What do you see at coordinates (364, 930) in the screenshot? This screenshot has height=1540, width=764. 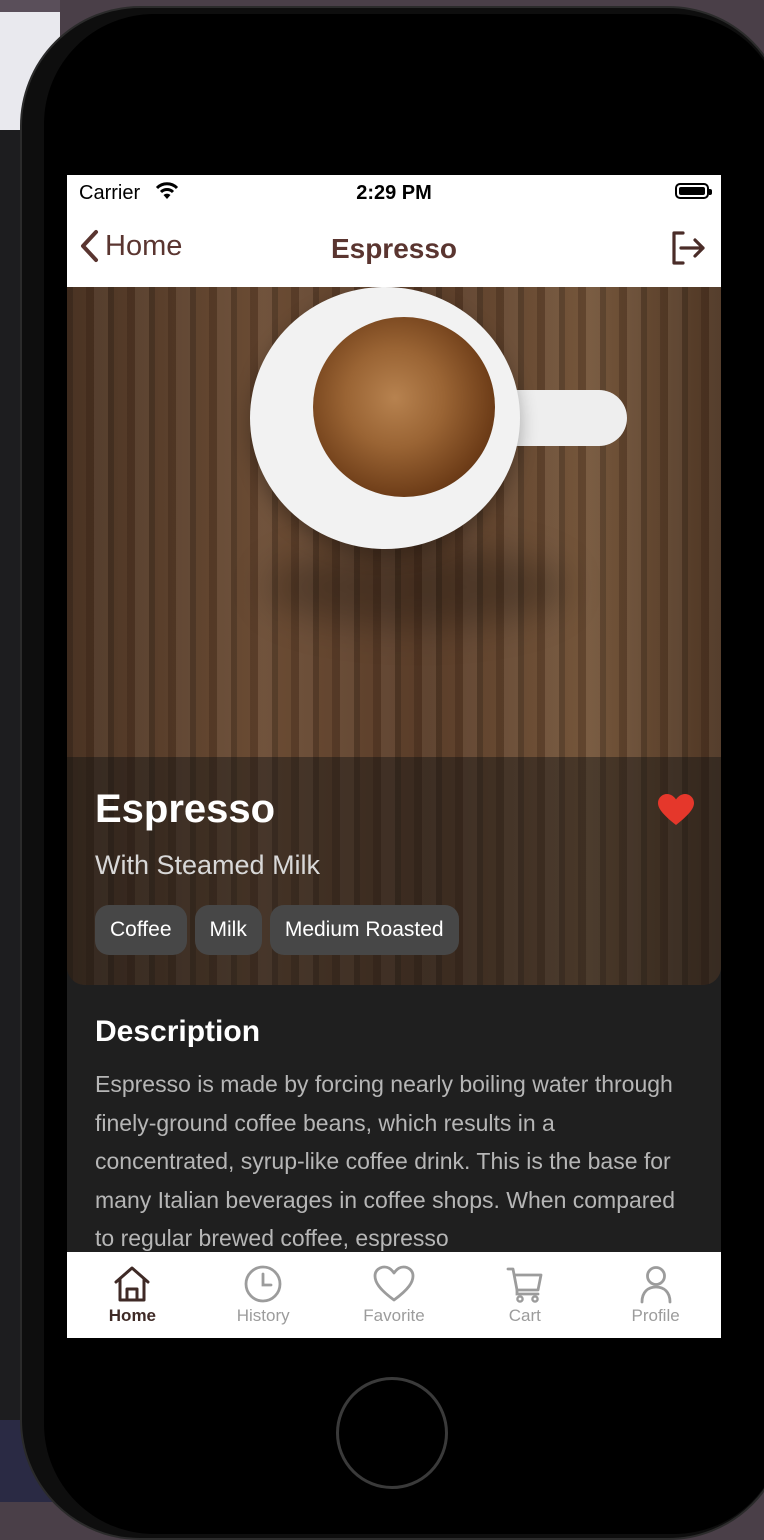 I see `tag-chip: Medium Roasted` at bounding box center [364, 930].